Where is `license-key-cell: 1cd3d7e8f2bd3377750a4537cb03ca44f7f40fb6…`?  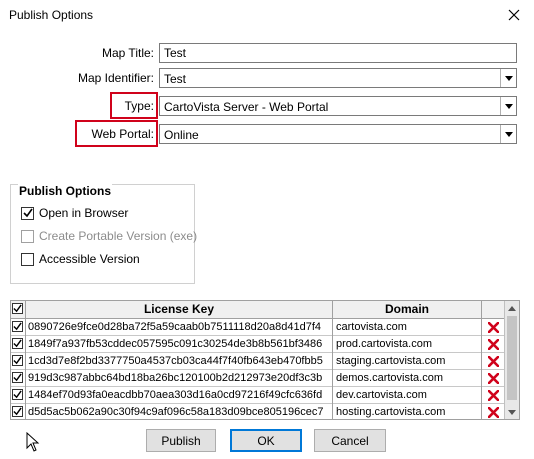 license-key-cell: 1cd3d7e8f2bd3377750a4537cb03ca44f7f40fb6… is located at coordinates (179, 361).